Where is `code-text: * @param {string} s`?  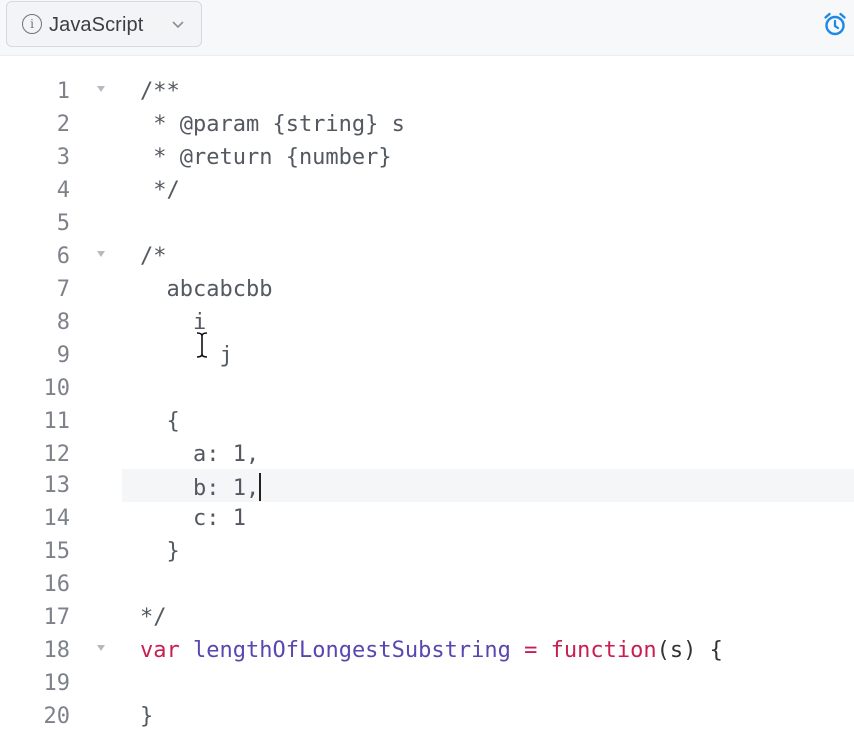 code-text: * @param {string} s is located at coordinates (272, 124).